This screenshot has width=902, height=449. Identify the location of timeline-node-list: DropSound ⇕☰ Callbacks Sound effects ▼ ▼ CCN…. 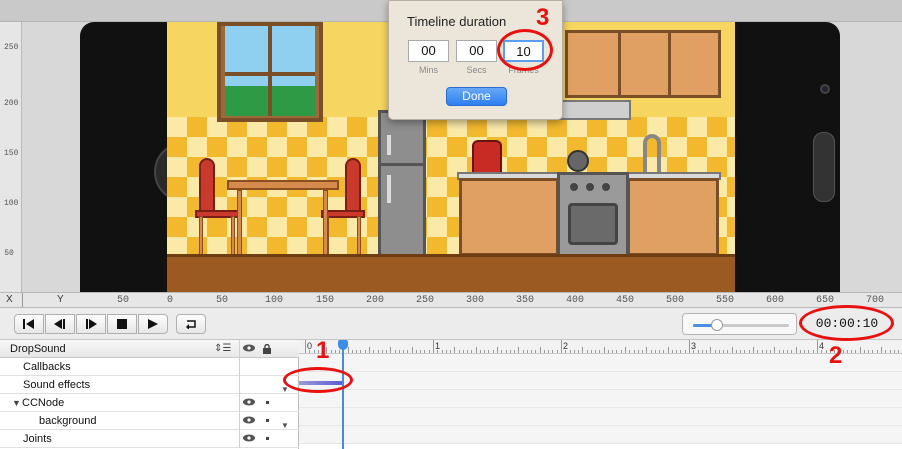
(149, 394).